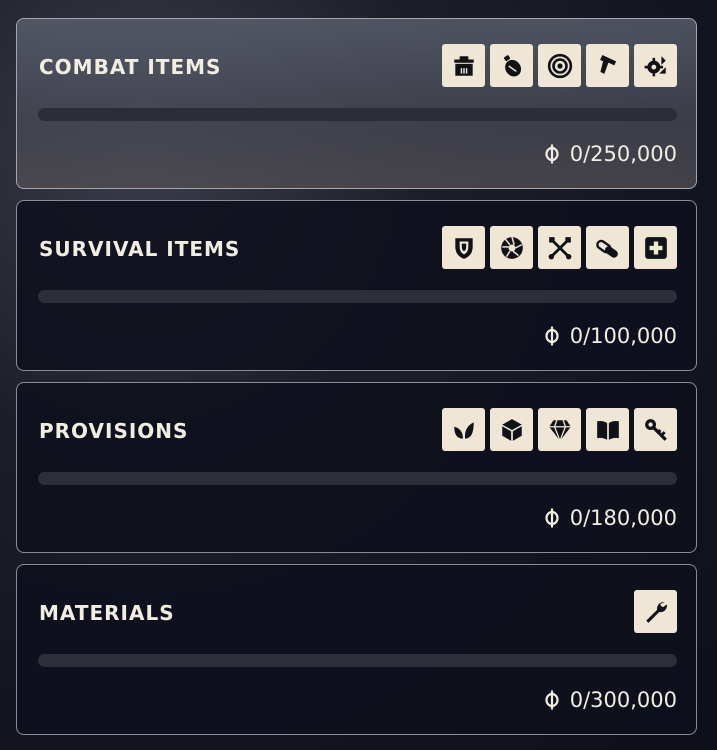 The width and height of the screenshot is (717, 750). Describe the element at coordinates (607, 429) in the screenshot. I see `book-icon` at that location.